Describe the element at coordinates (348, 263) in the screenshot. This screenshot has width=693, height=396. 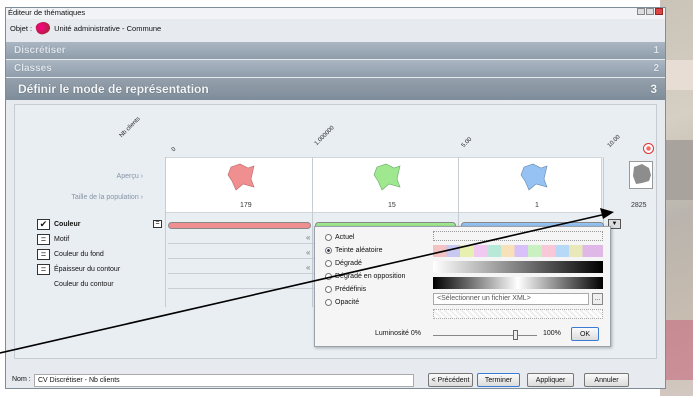
I see `option-label: Dégradé` at that location.